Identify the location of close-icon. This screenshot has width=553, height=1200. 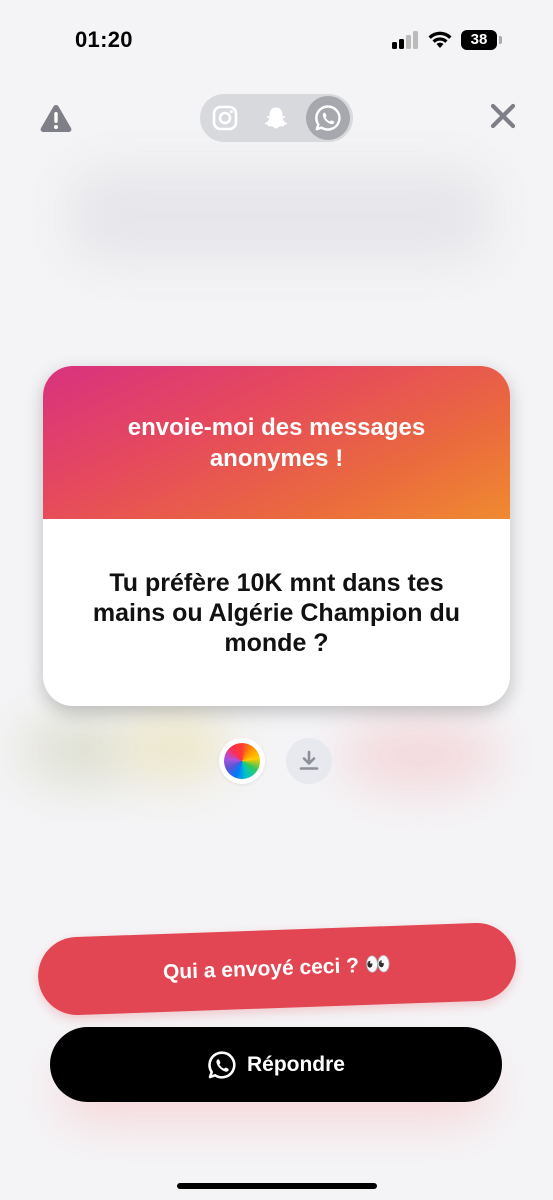
(503, 116).